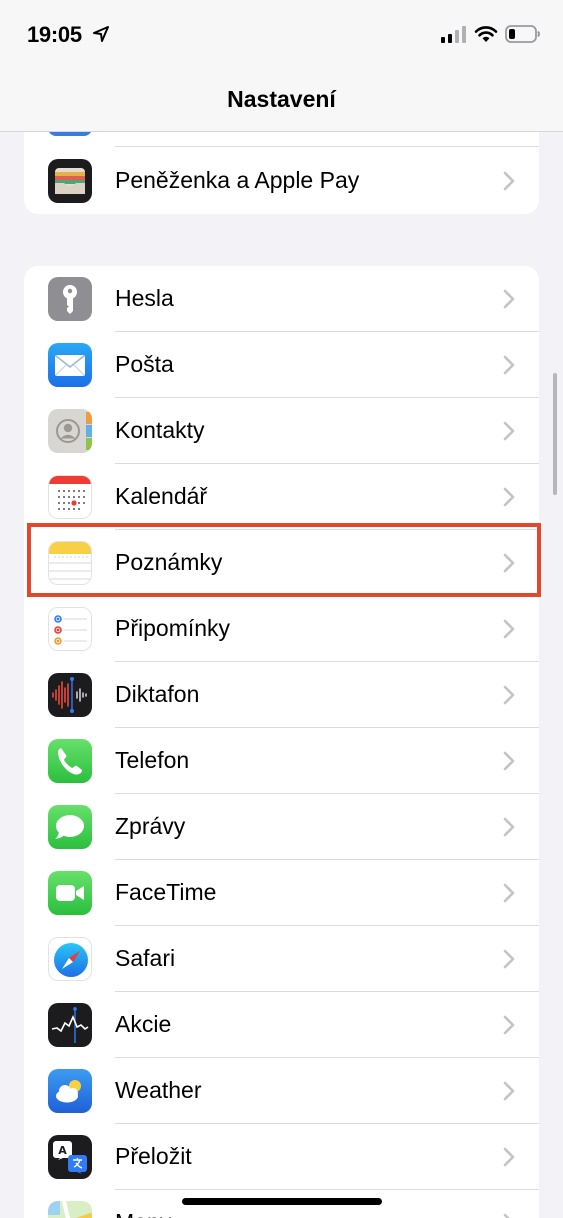 This screenshot has width=563, height=1218. Describe the element at coordinates (555, 434) in the screenshot. I see `scroll-indicator` at that location.